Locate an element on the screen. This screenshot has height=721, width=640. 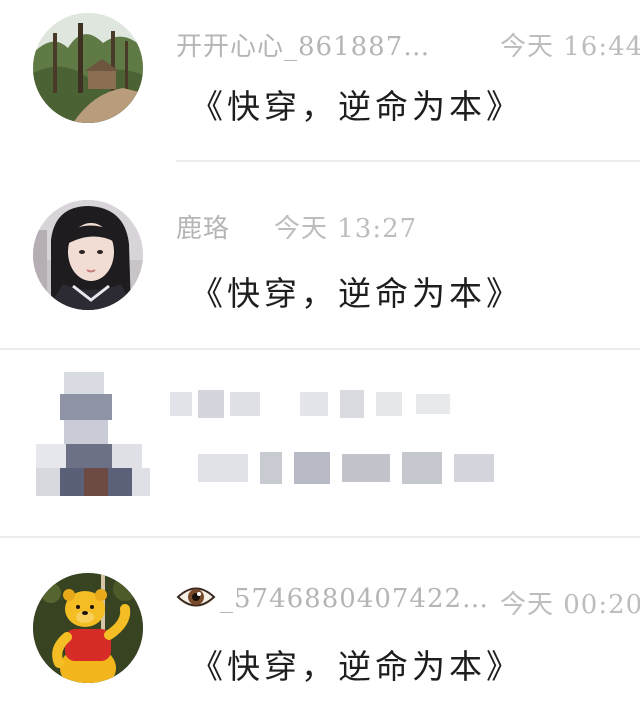
timestamp: 今天 13:27 is located at coordinates (346, 229).